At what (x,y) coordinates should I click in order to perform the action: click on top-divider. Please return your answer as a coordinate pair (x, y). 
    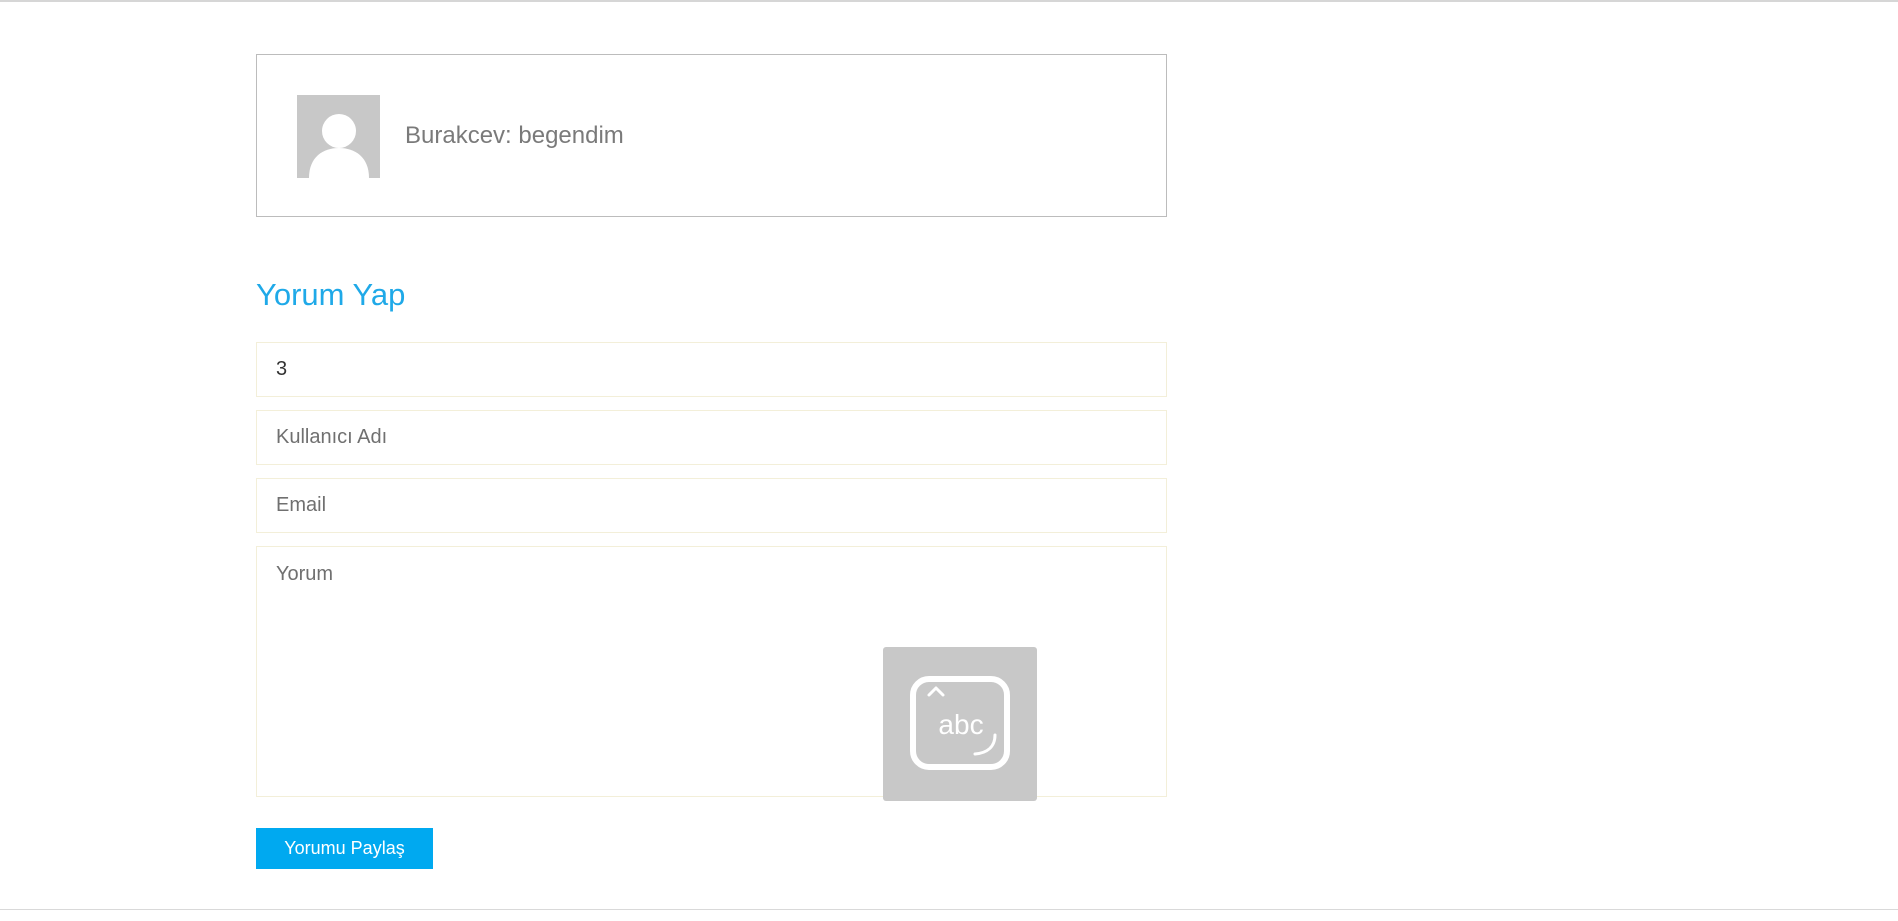
    Looking at the image, I should click on (949, 1).